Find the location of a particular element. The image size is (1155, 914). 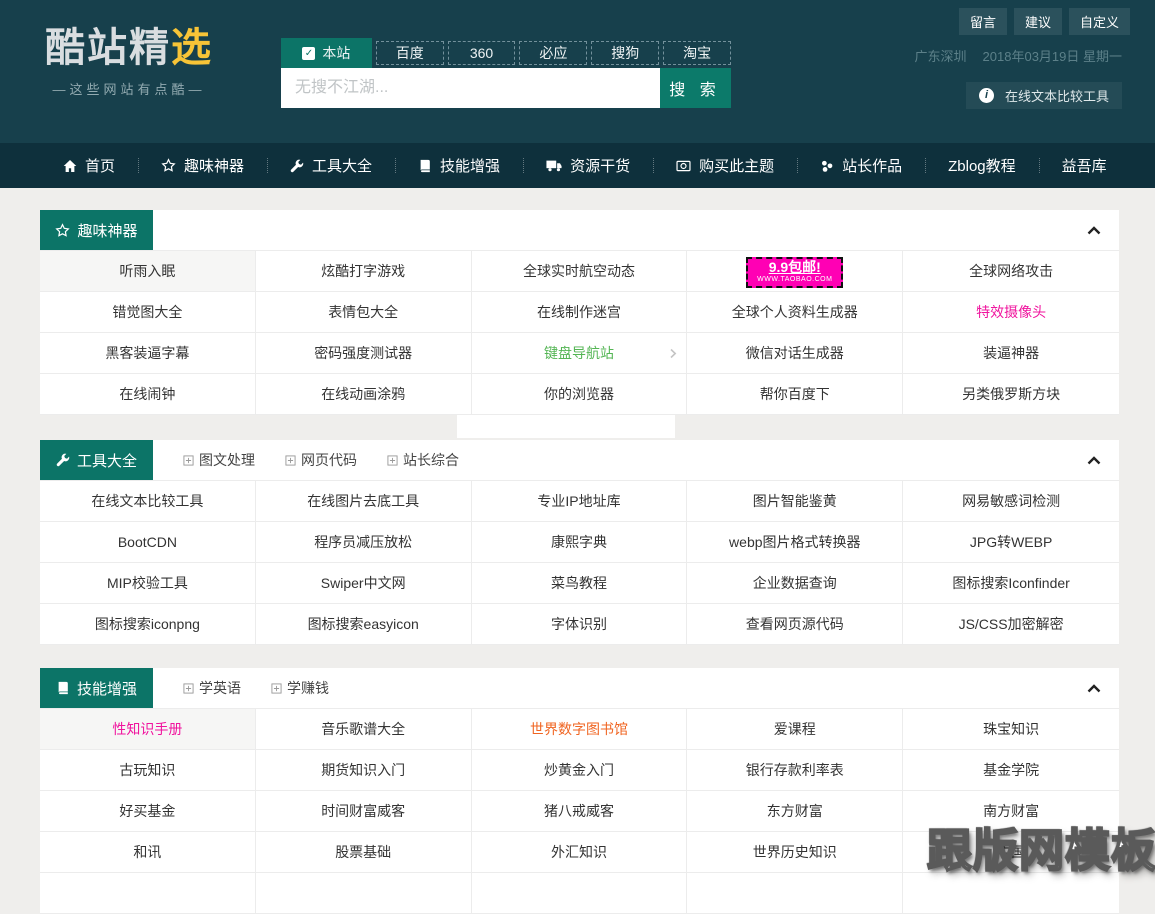

link-cell: 音乐歌谱大全 is located at coordinates (363, 729).